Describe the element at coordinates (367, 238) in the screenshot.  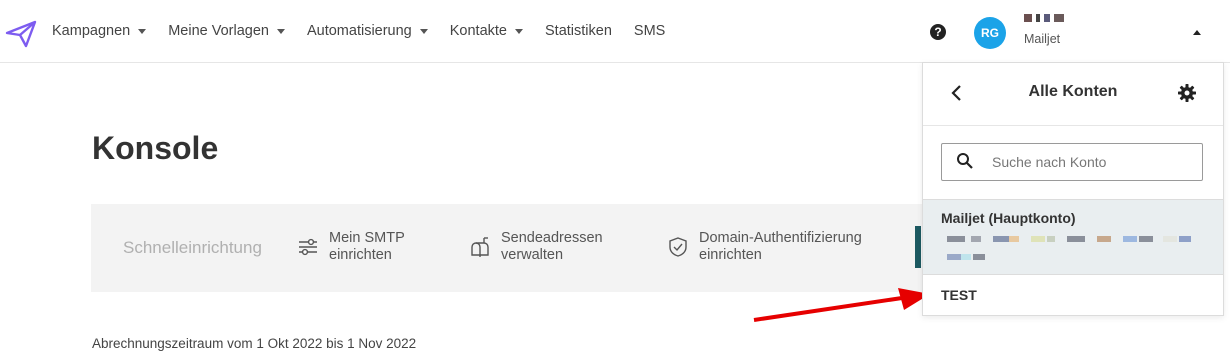
I see `quick-setup-line1: Mein SMTP` at that location.